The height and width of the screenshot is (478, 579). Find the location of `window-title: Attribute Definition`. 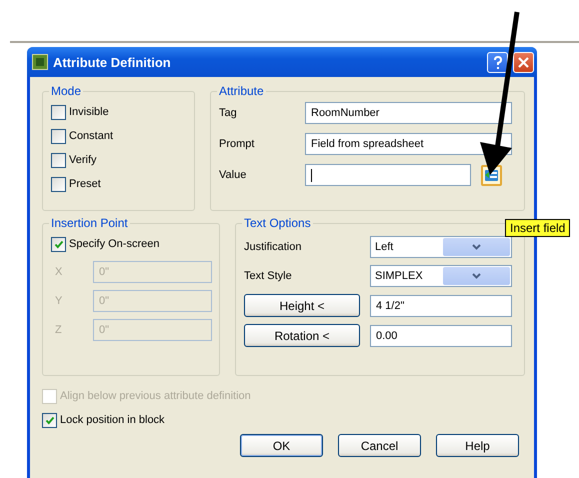

window-title: Attribute Definition is located at coordinates (112, 62).